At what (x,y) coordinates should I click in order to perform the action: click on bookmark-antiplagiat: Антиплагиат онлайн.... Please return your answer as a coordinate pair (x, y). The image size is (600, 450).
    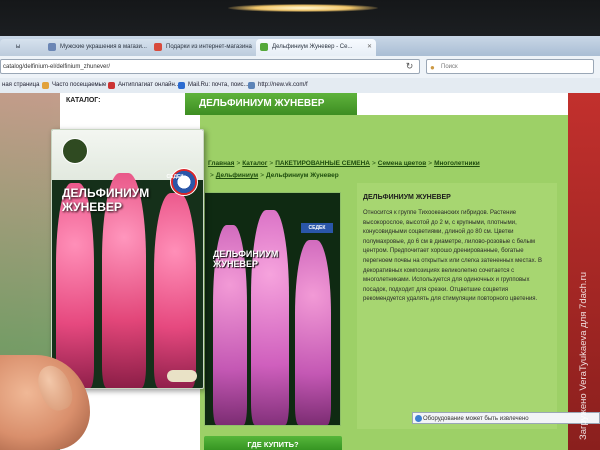
    Looking at the image, I should click on (144, 85).